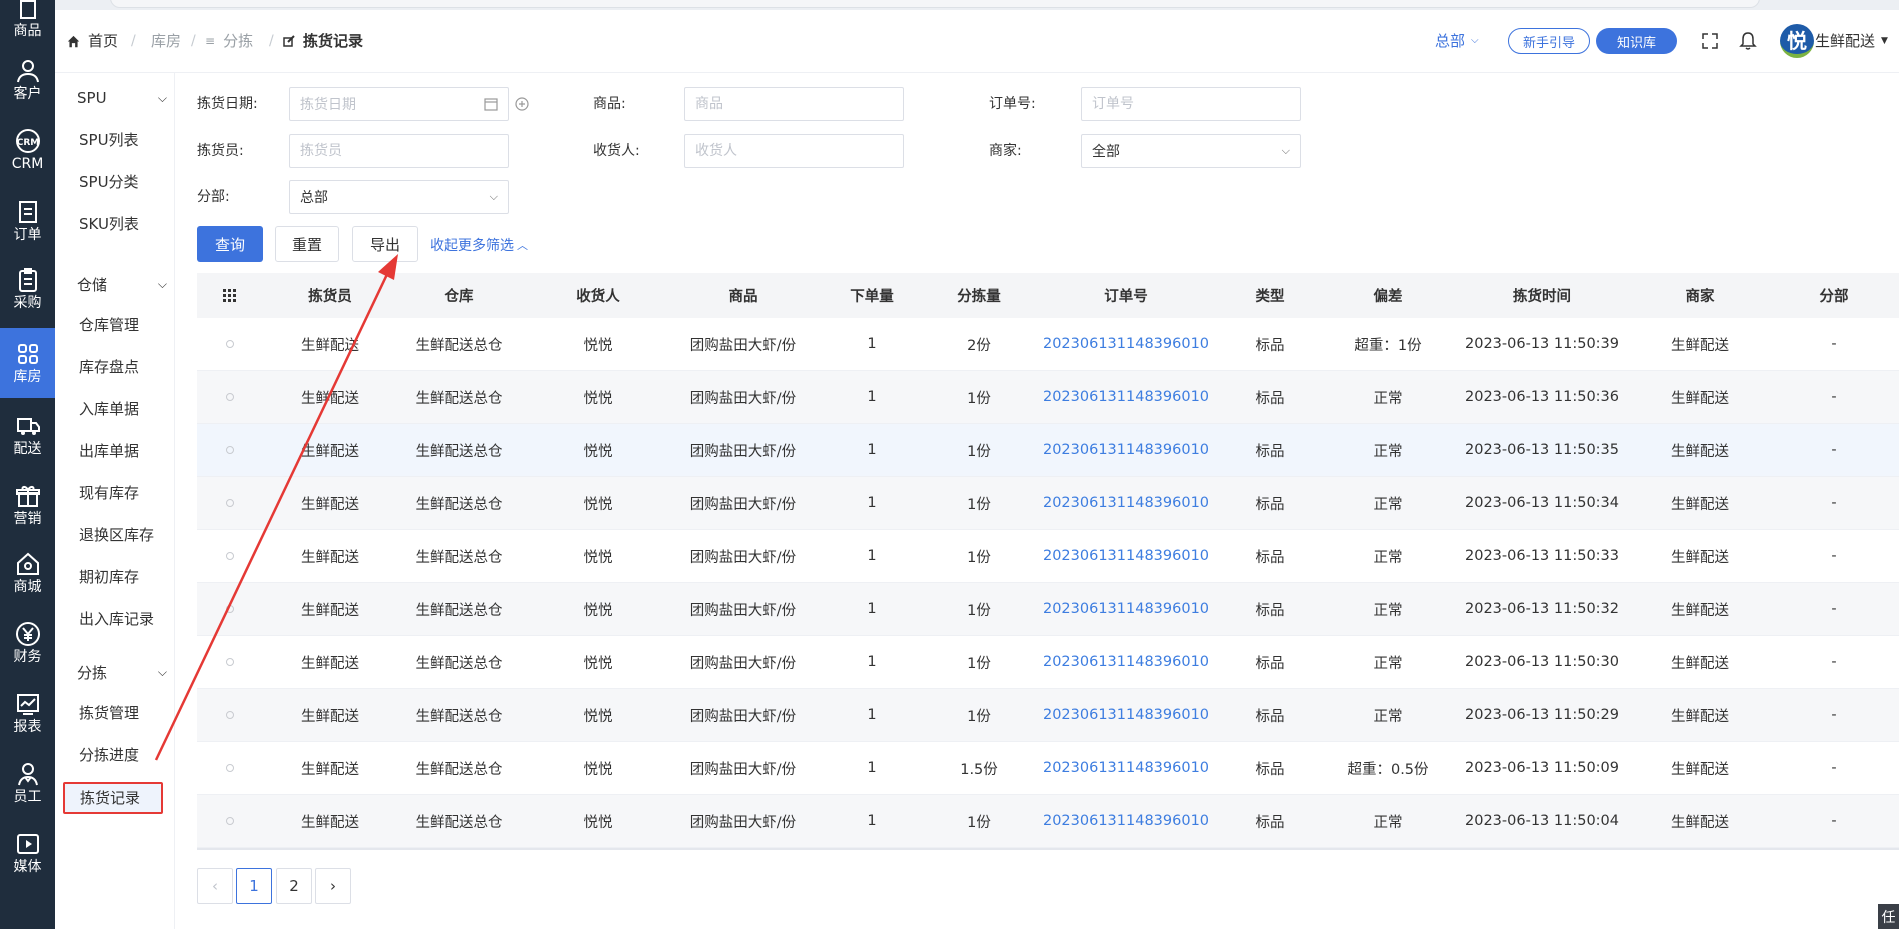 This screenshot has width=1899, height=929. Describe the element at coordinates (254, 886) in the screenshot. I see `page-button: 1` at that location.